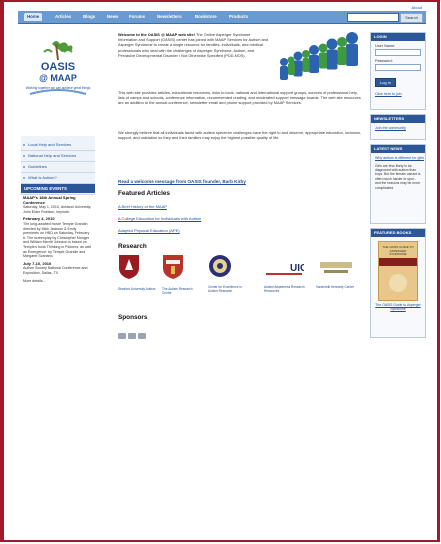  What do you see at coordinates (284, 289) in the screenshot?
I see `research-caption: Autism Awareness Research Resources` at bounding box center [284, 289].